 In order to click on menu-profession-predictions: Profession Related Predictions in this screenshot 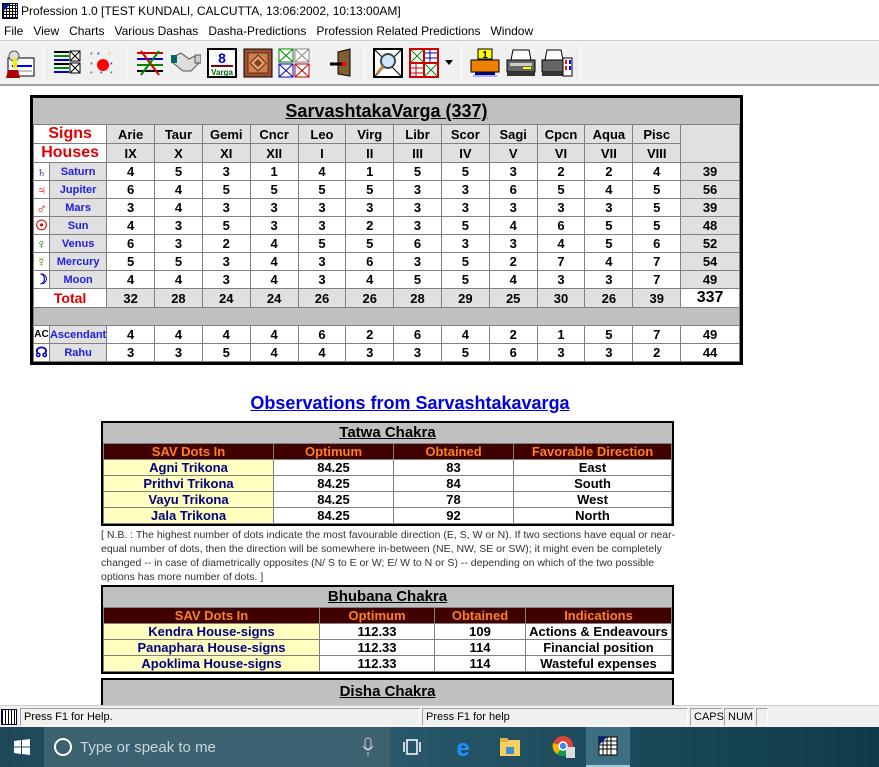, I will do `click(399, 31)`.